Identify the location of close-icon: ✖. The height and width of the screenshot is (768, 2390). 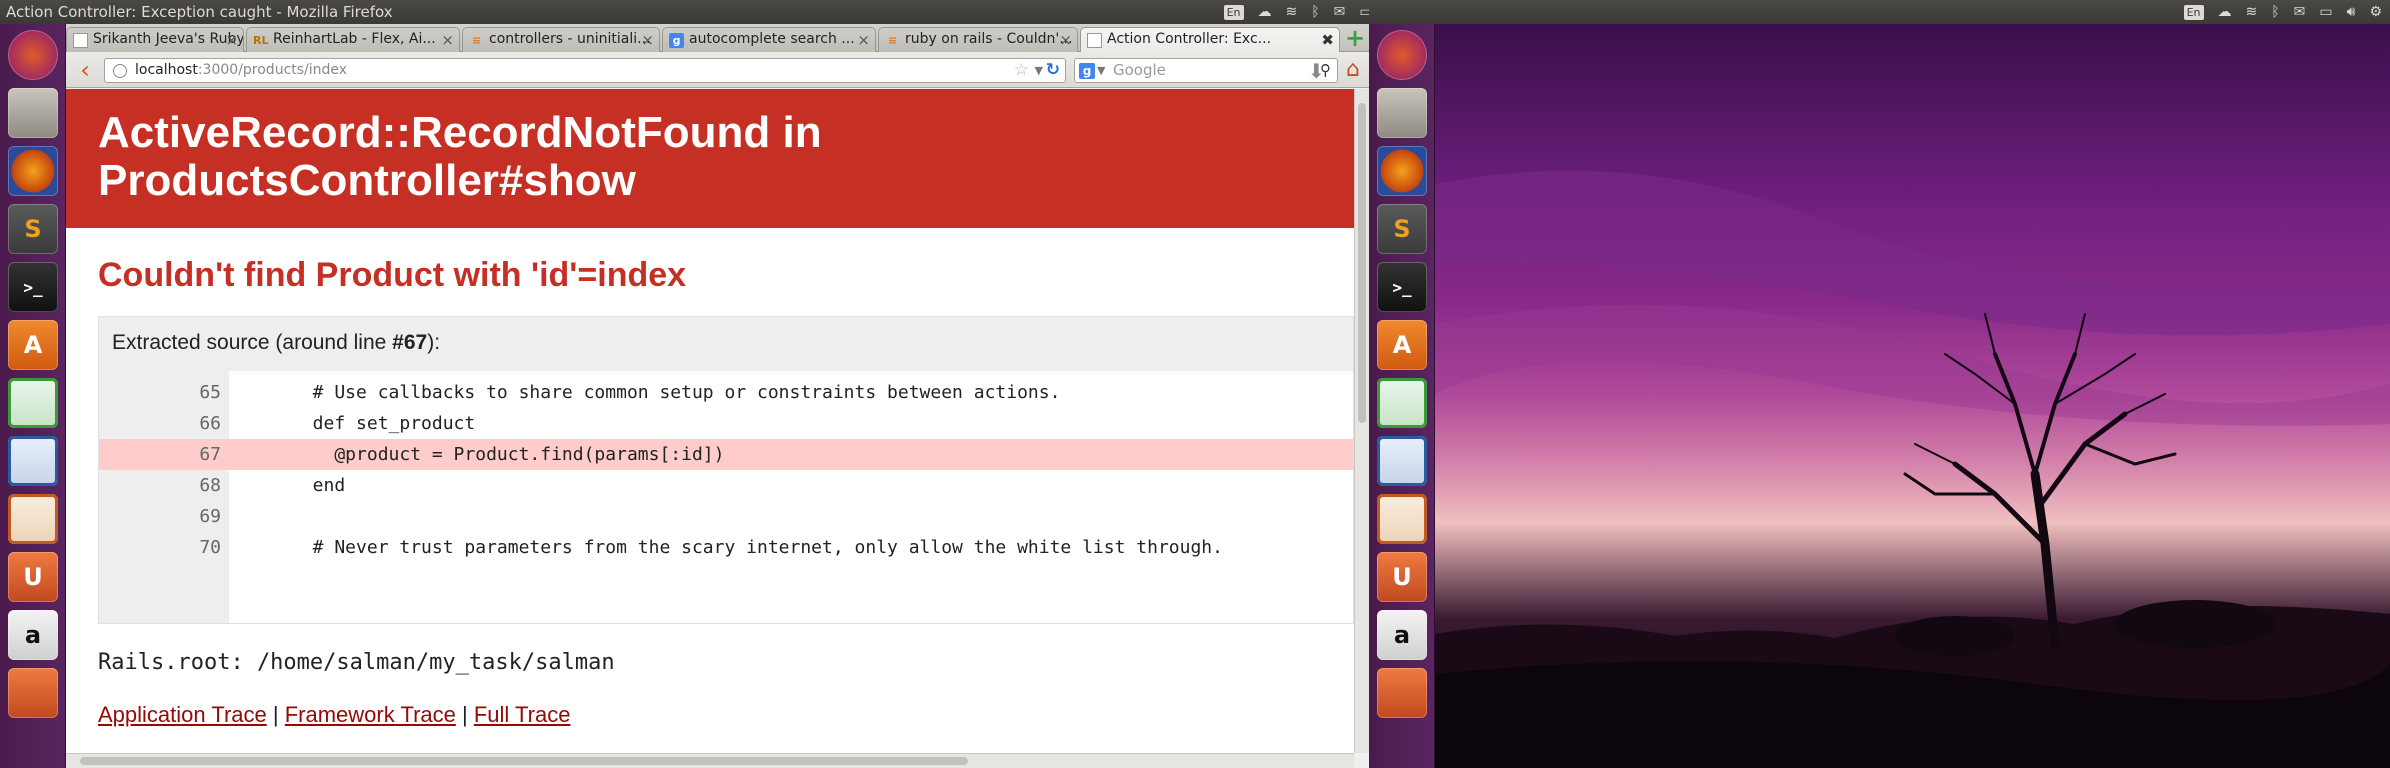
(1327, 40).